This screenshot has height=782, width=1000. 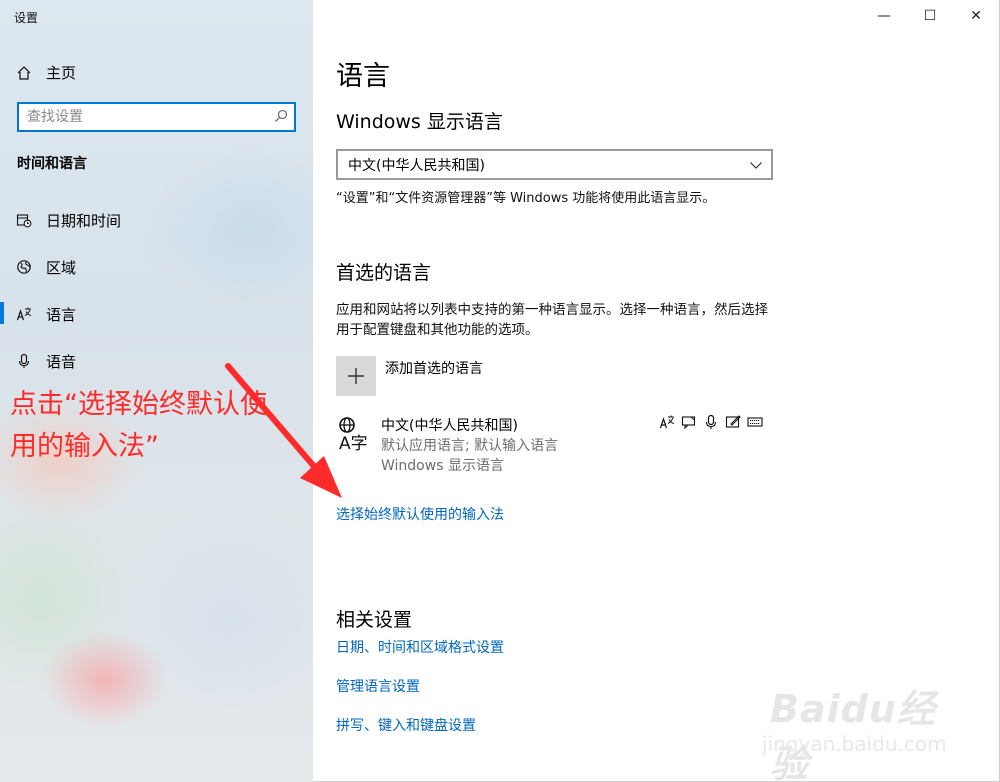 I want to click on app-title: 设置, so click(x=26, y=18).